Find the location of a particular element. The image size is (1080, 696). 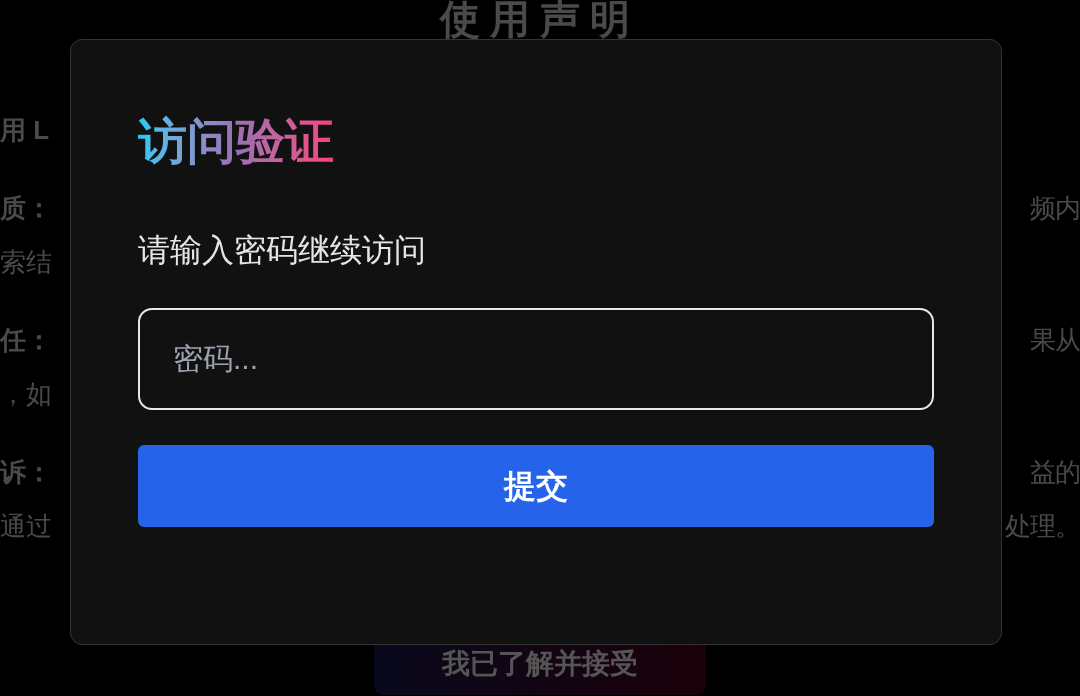

paragraph-text: 处理。 is located at coordinates (1042, 526).